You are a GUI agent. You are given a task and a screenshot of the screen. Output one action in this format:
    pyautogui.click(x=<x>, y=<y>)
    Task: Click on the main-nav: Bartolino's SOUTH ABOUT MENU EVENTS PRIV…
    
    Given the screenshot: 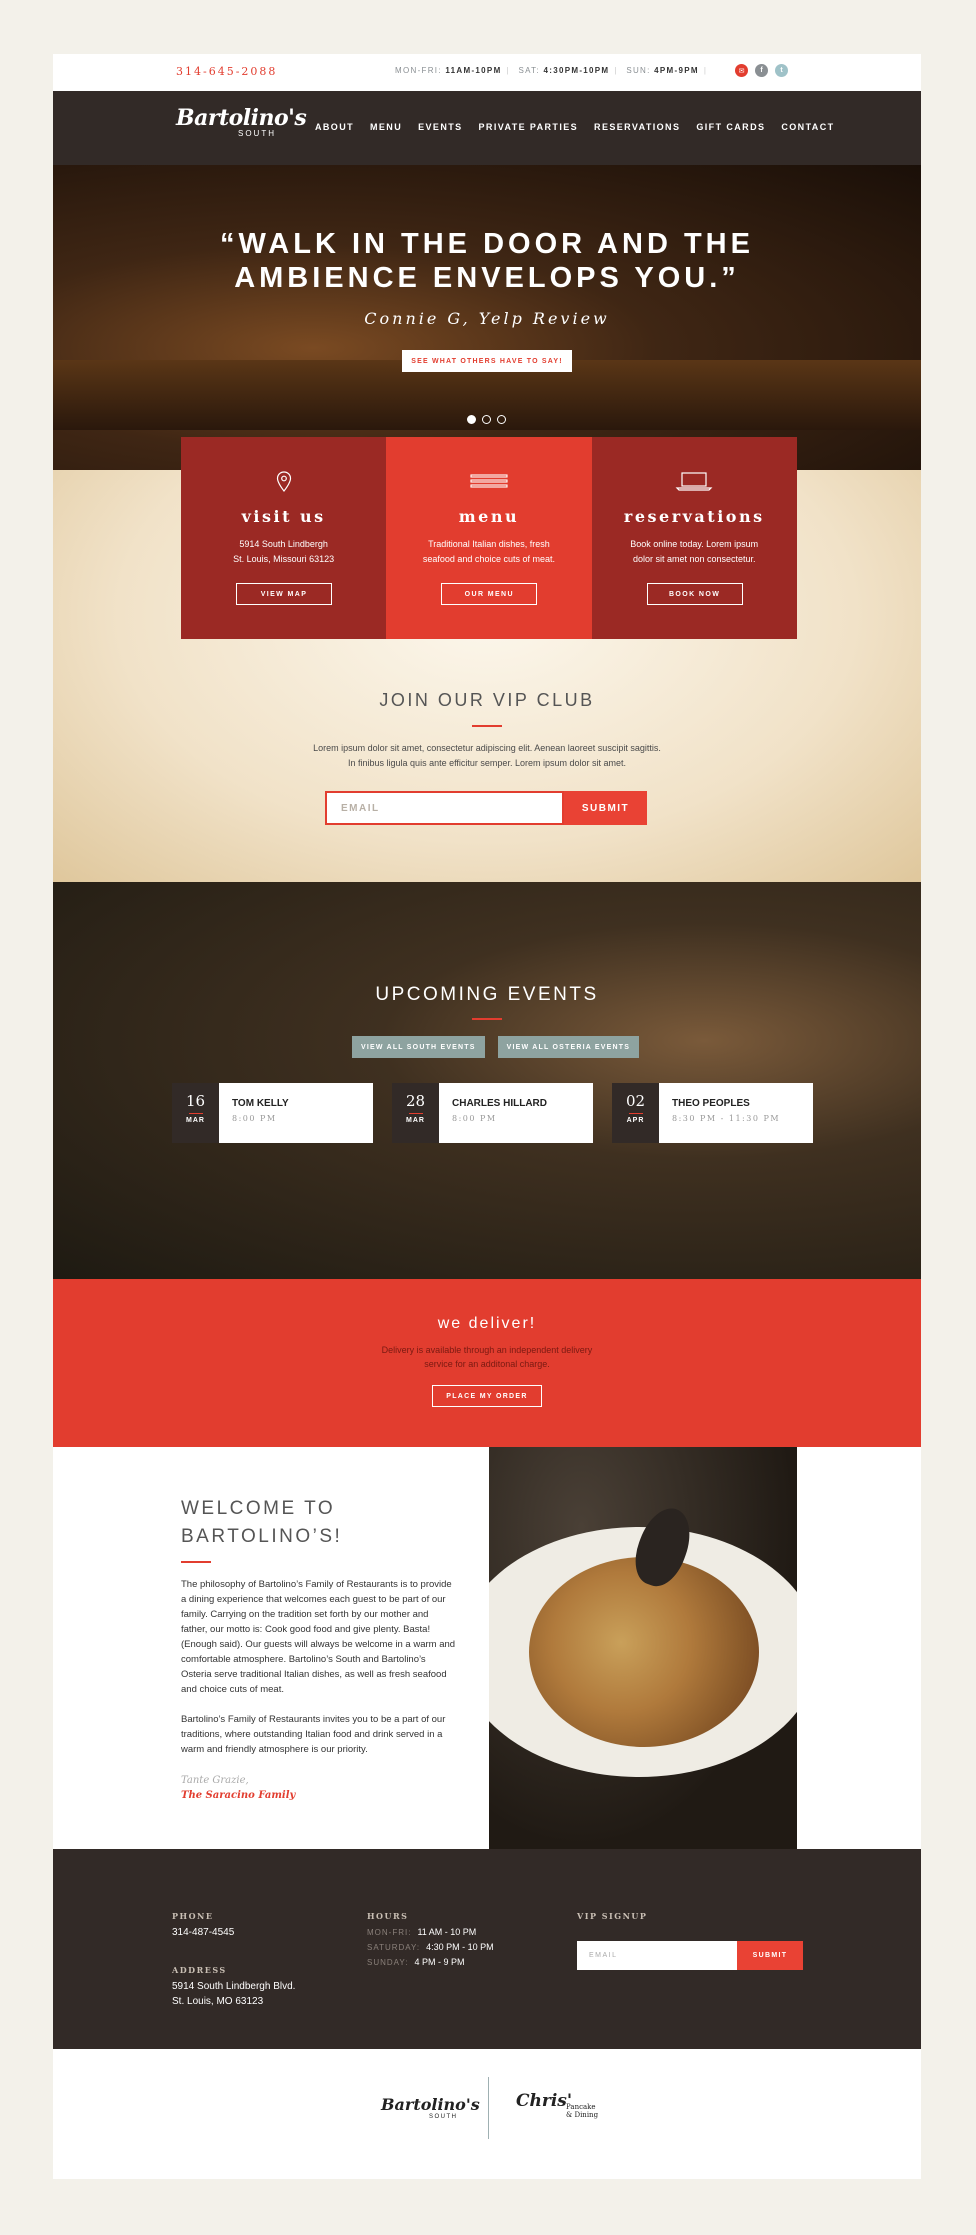 What is the action you would take?
    pyautogui.click(x=487, y=128)
    